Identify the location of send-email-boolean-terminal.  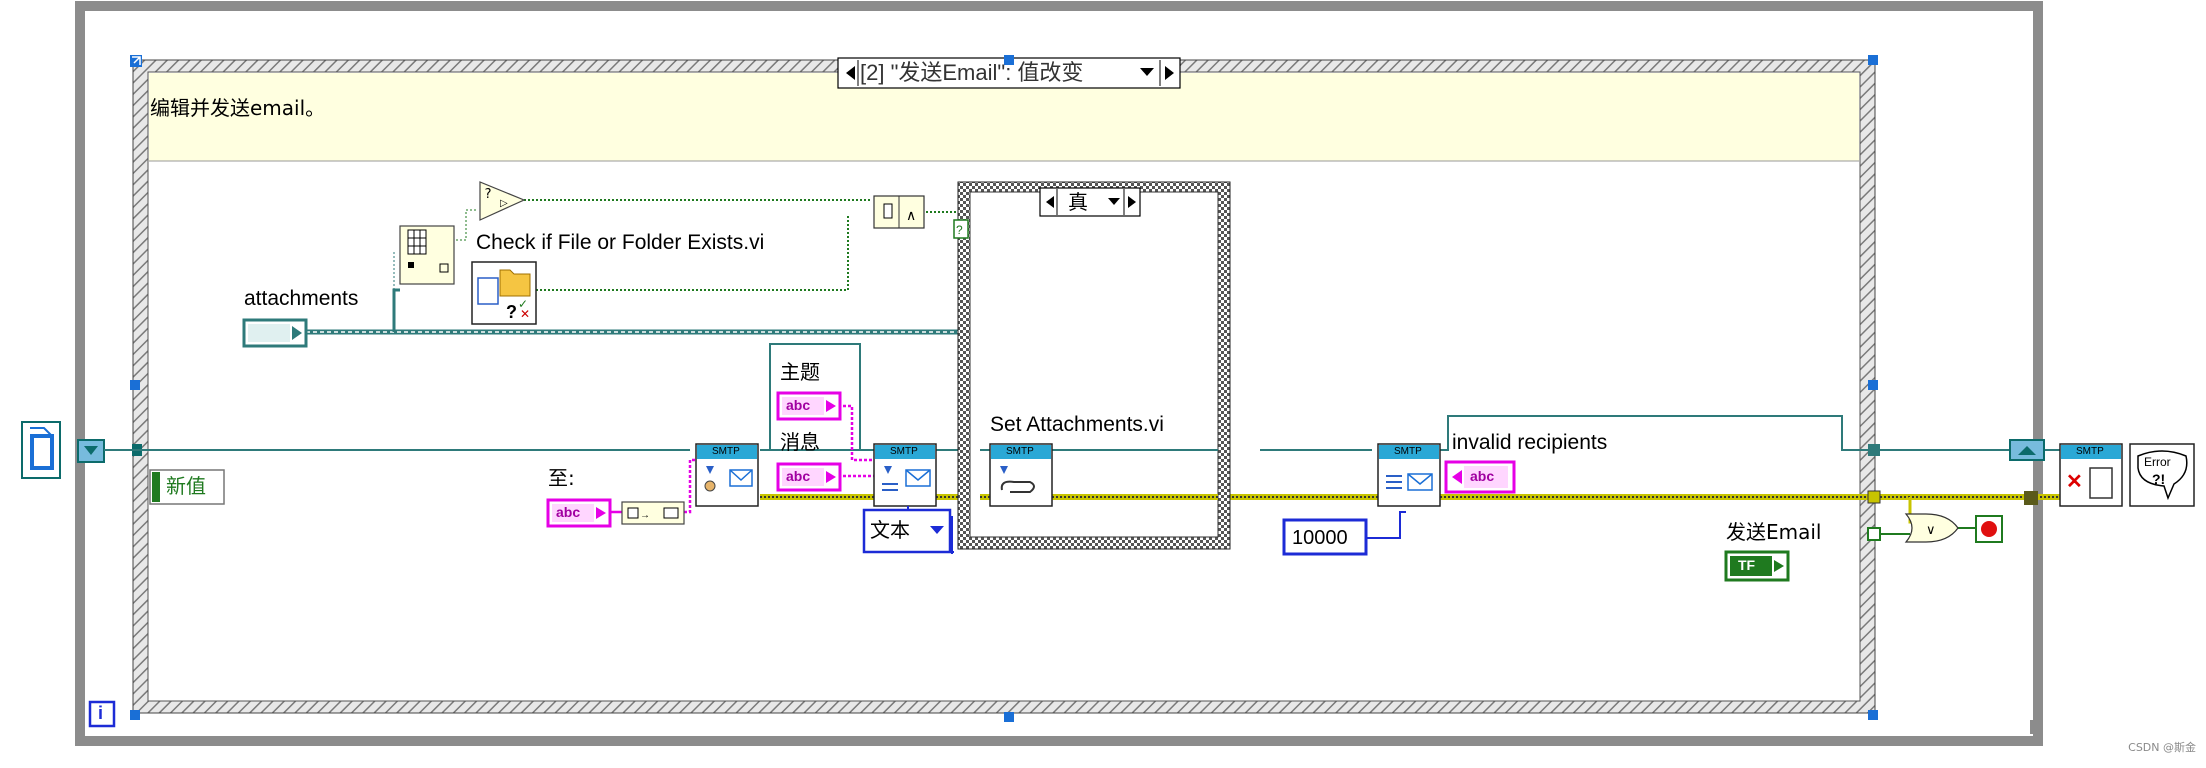
(1757, 566).